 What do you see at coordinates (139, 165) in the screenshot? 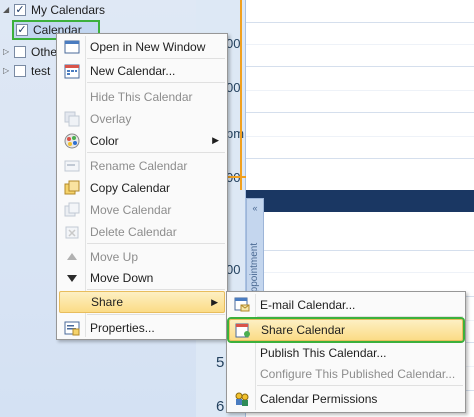
I see `menu-item-label: Rename Calendar` at bounding box center [139, 165].